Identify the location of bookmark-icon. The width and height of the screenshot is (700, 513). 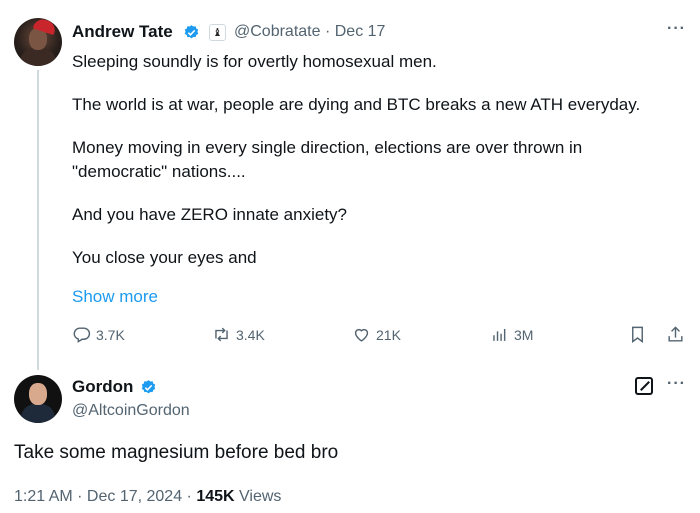
(637, 335).